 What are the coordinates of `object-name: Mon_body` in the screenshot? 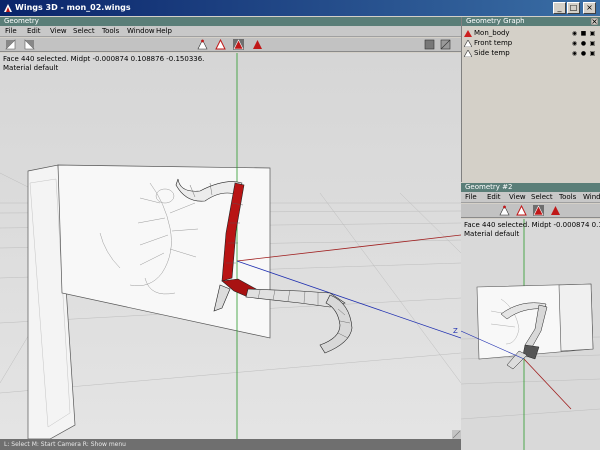 It's located at (492, 33).